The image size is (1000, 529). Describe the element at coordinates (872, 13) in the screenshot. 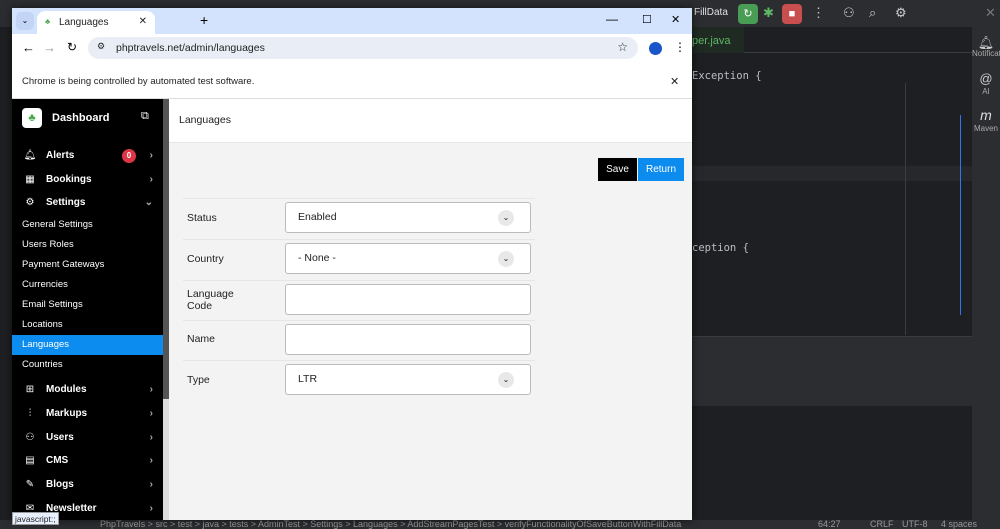

I see `search-icon: ⌕` at that location.